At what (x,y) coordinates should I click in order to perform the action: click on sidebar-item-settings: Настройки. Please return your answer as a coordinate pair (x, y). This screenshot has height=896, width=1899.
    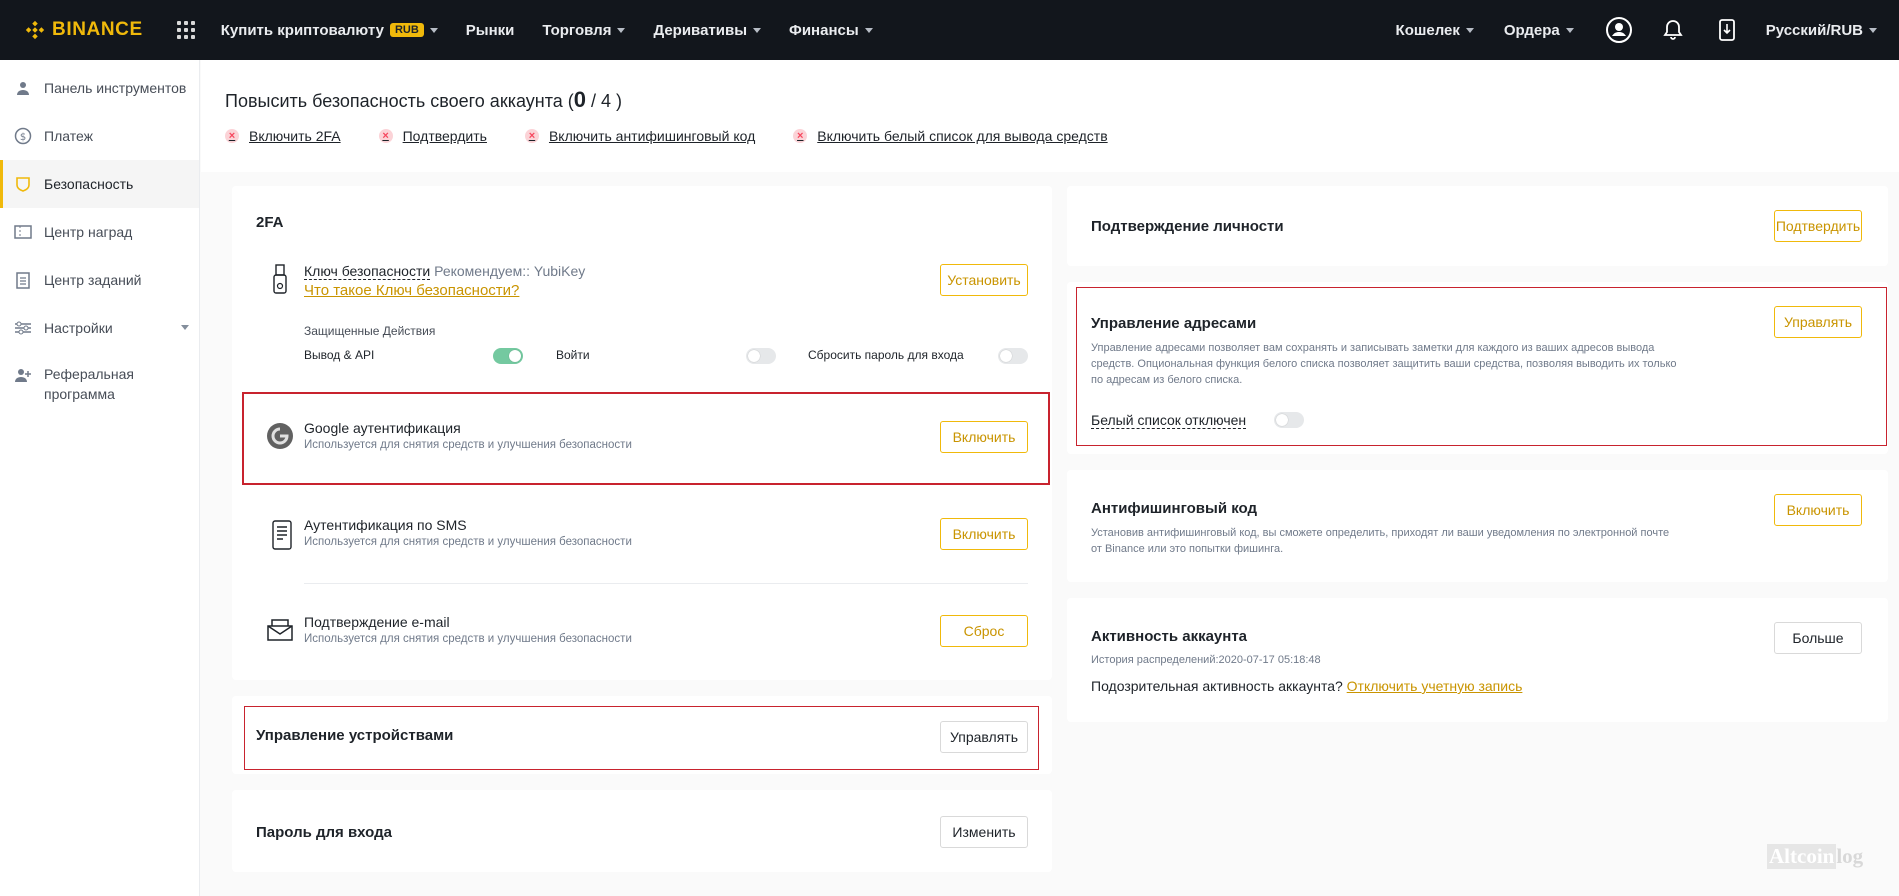
    Looking at the image, I should click on (99, 328).